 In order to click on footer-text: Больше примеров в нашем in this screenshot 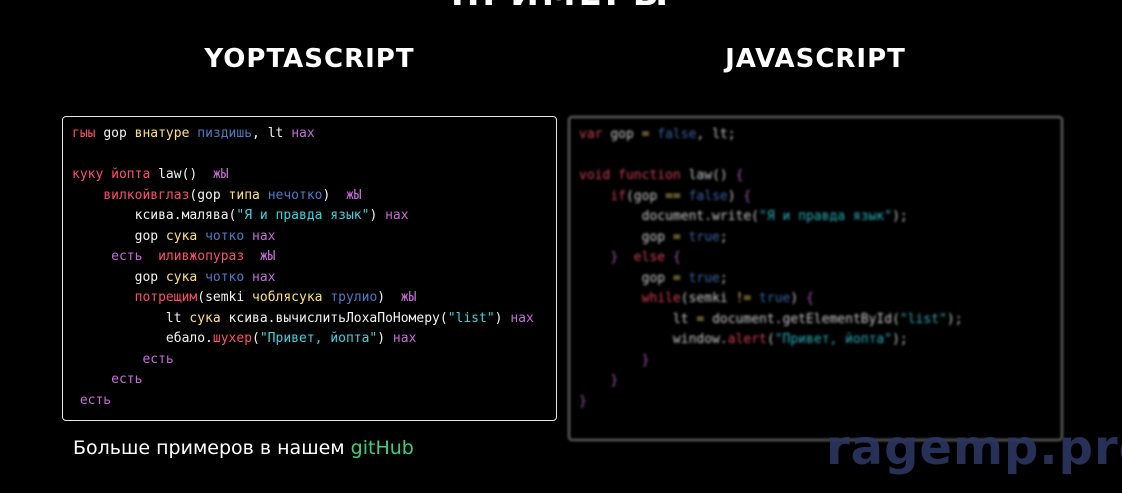, I will do `click(212, 448)`.